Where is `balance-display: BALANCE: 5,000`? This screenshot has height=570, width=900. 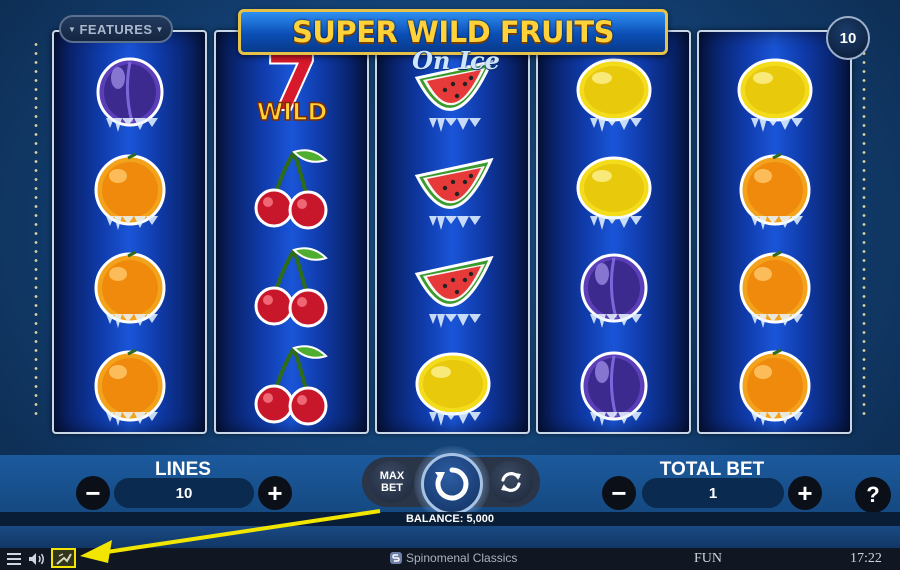 balance-display: BALANCE: 5,000 is located at coordinates (450, 519).